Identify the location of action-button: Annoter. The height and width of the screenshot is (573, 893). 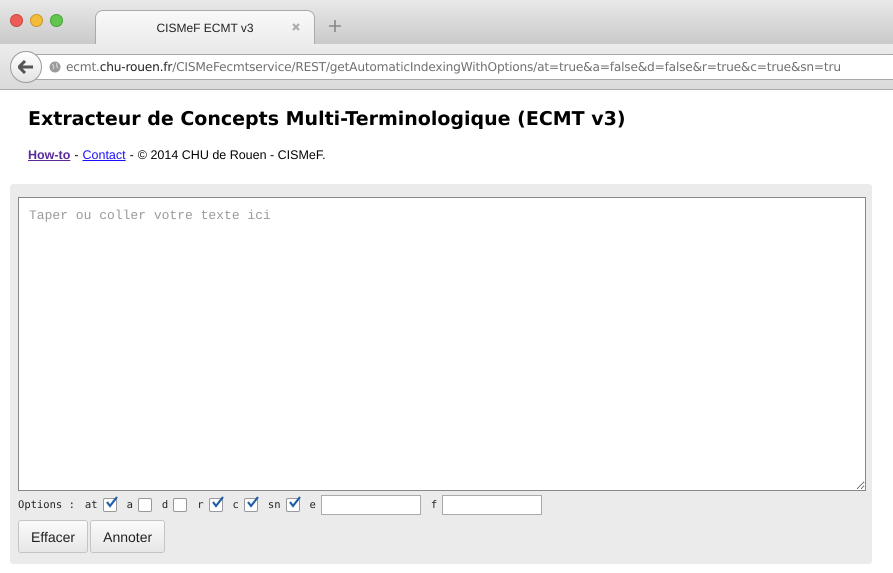
(128, 536).